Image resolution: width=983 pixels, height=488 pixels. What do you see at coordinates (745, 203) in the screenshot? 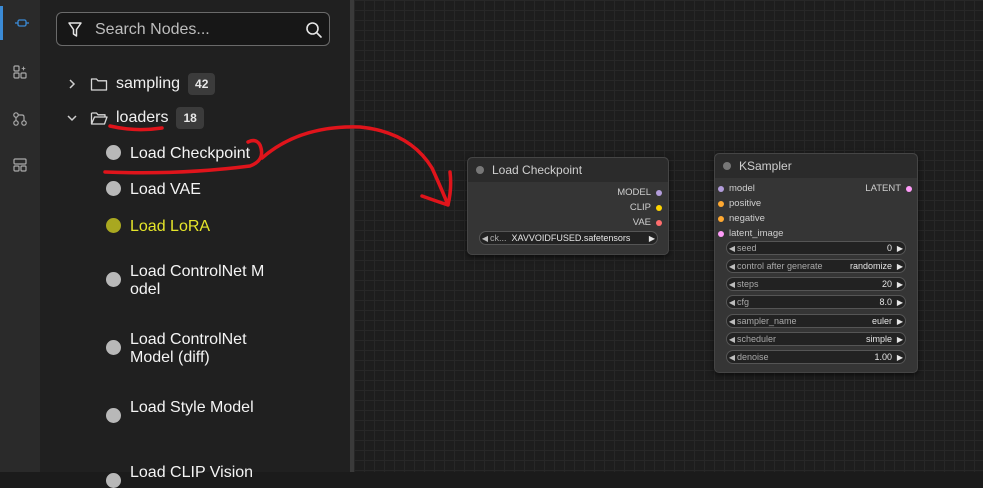
I see `slot-label: positive` at bounding box center [745, 203].